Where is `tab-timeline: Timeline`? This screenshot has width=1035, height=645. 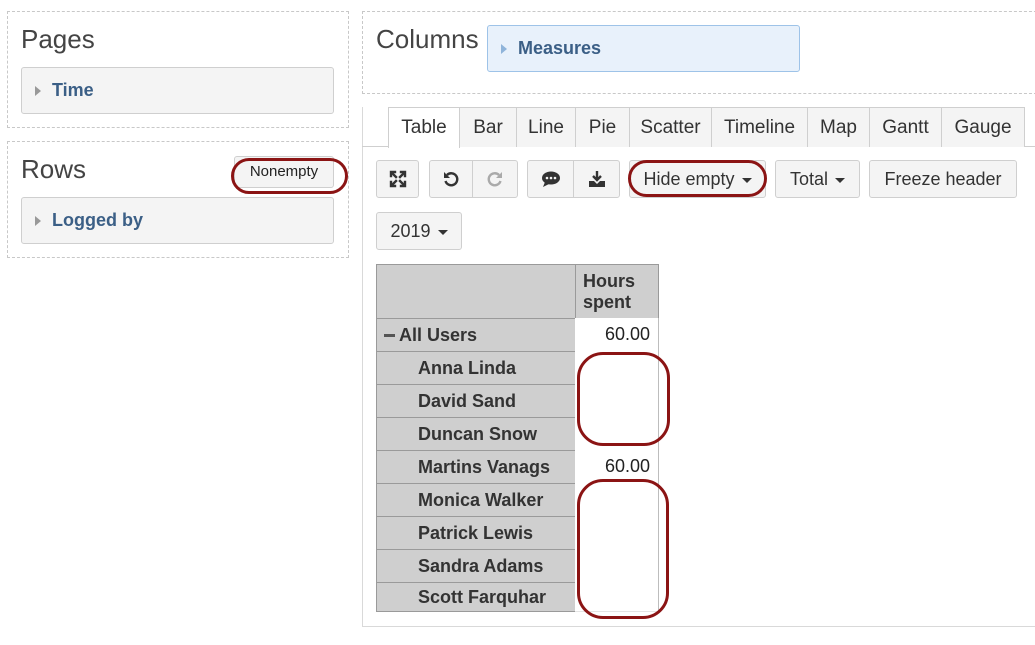
tab-timeline: Timeline is located at coordinates (759, 127).